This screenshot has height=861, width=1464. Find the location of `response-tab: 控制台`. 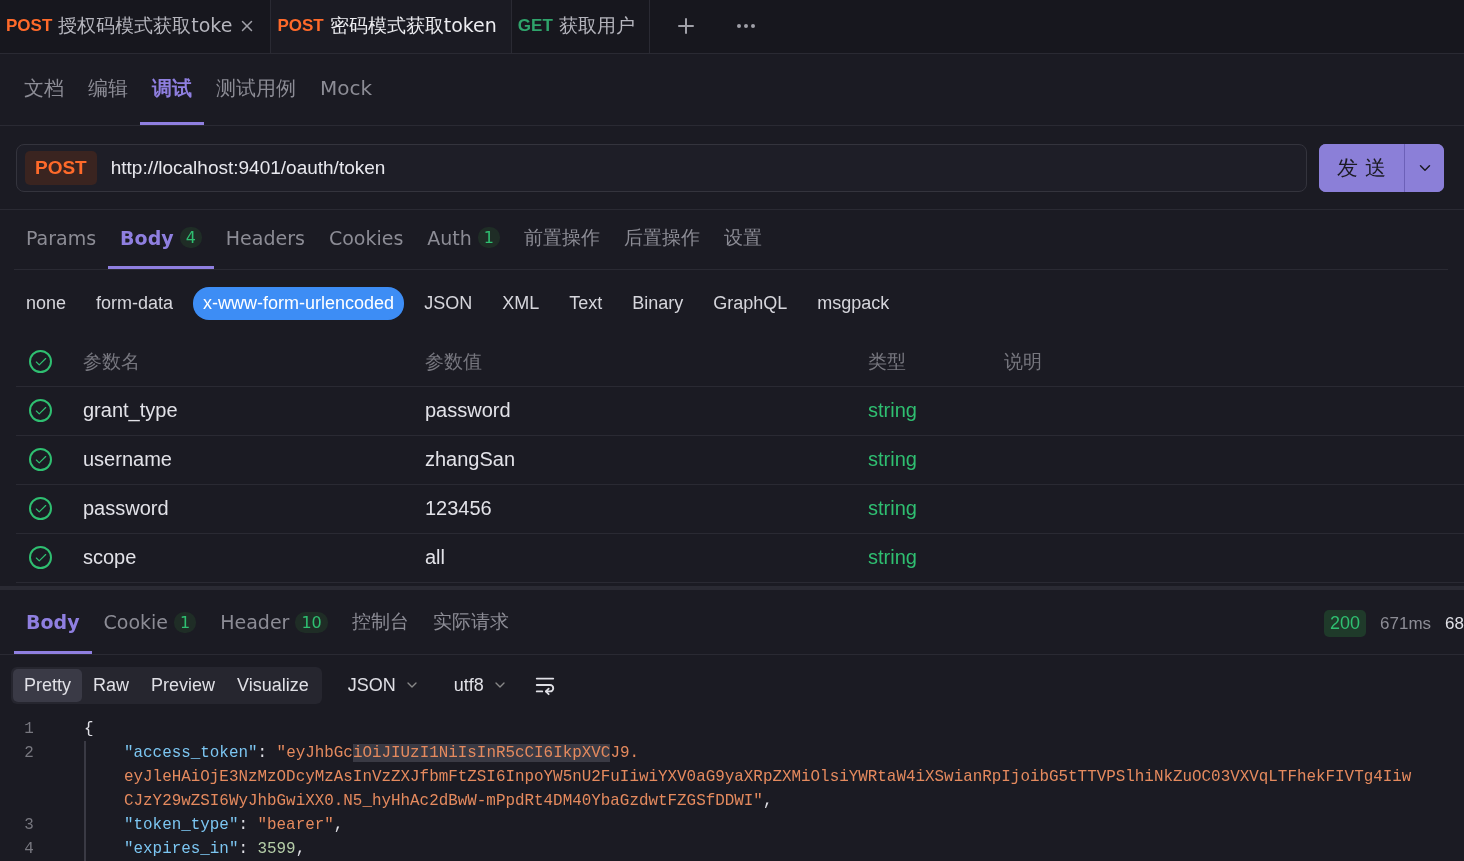

response-tab: 控制台 is located at coordinates (380, 624).